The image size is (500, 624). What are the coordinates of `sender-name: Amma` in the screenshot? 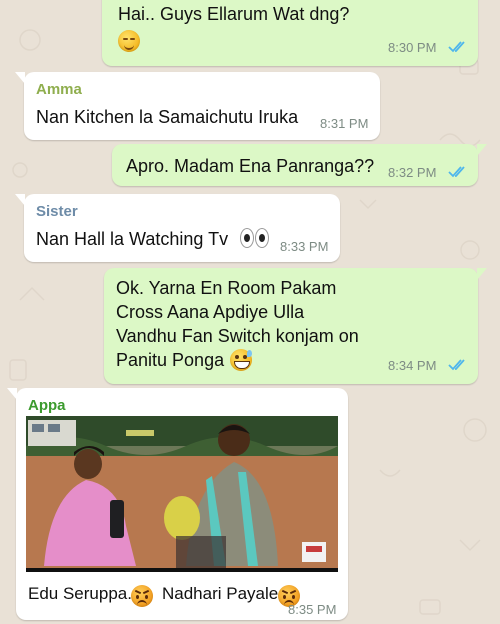 It's located at (59, 89).